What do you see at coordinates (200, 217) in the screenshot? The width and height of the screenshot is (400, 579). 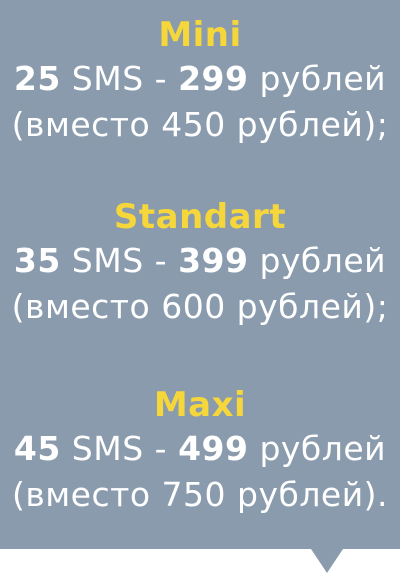 I see `plan-name: Standart` at bounding box center [200, 217].